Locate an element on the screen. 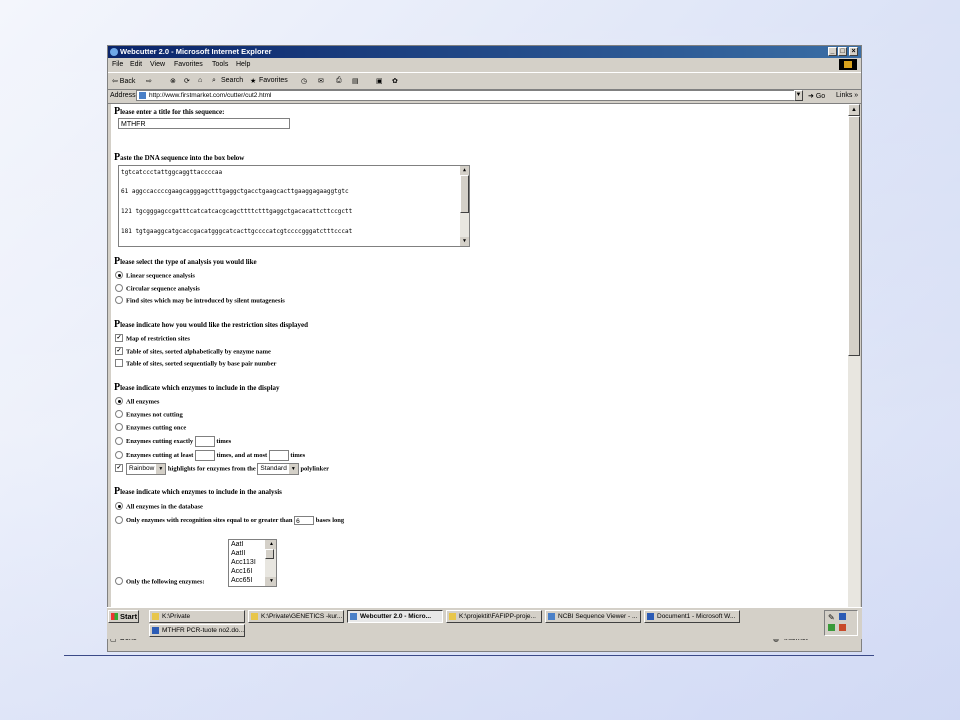 This screenshot has height=720, width=960. sequence-scrollbar: ▲ ▼ is located at coordinates (464, 206).